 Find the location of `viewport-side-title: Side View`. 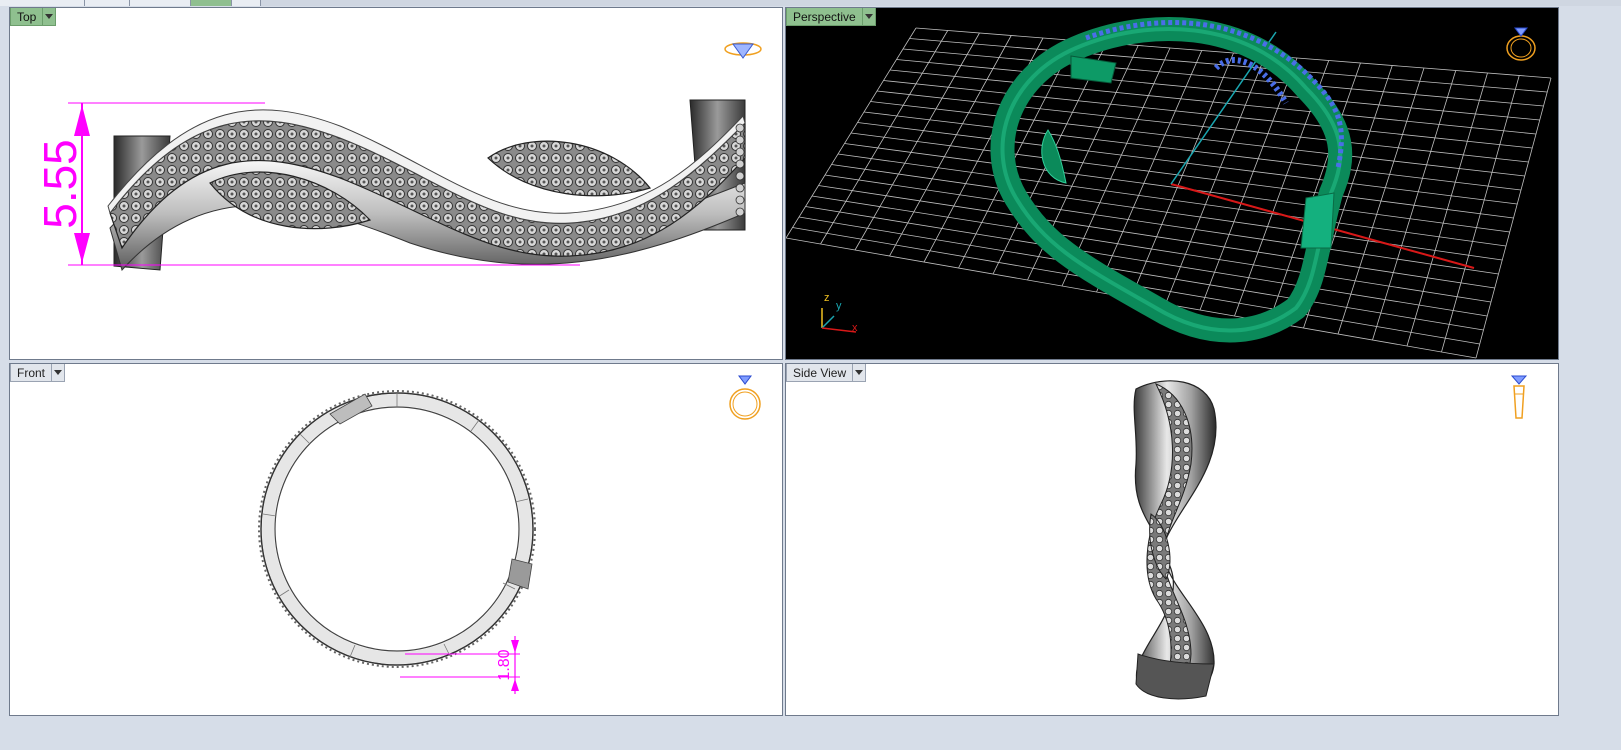

viewport-side-title: Side View is located at coordinates (826, 373).